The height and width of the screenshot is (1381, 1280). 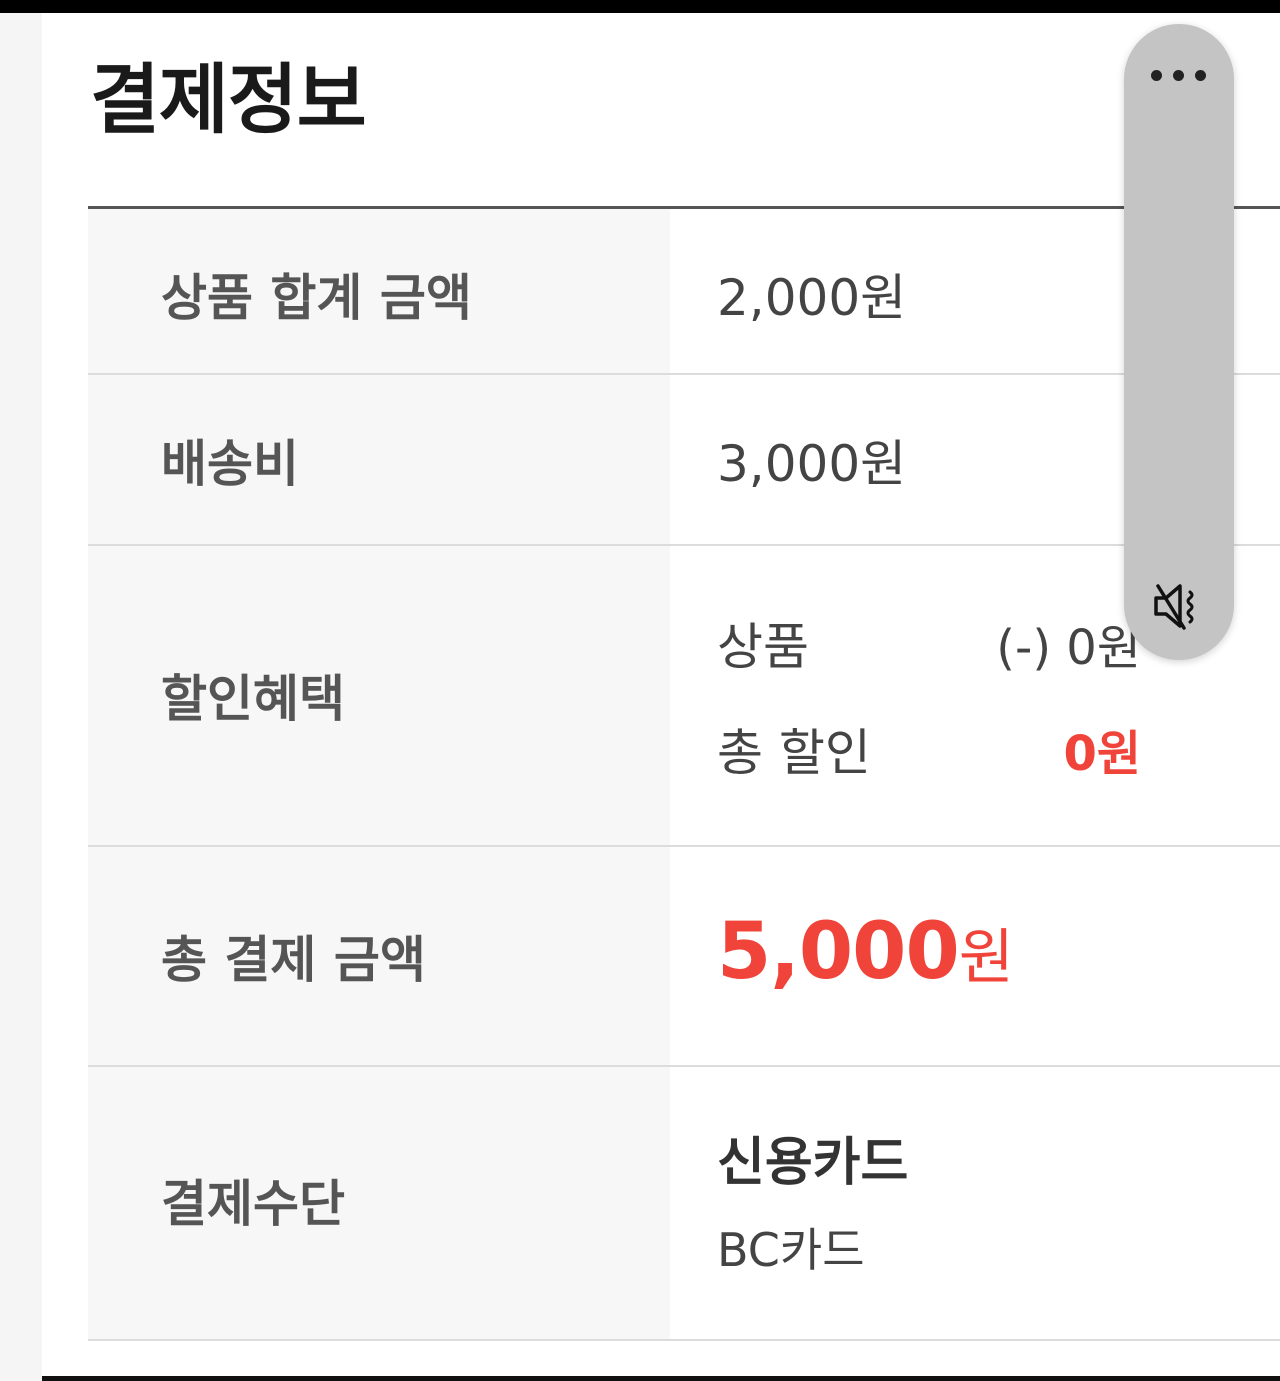 What do you see at coordinates (253, 1204) in the screenshot?
I see `payment-method-label: 결제수단` at bounding box center [253, 1204].